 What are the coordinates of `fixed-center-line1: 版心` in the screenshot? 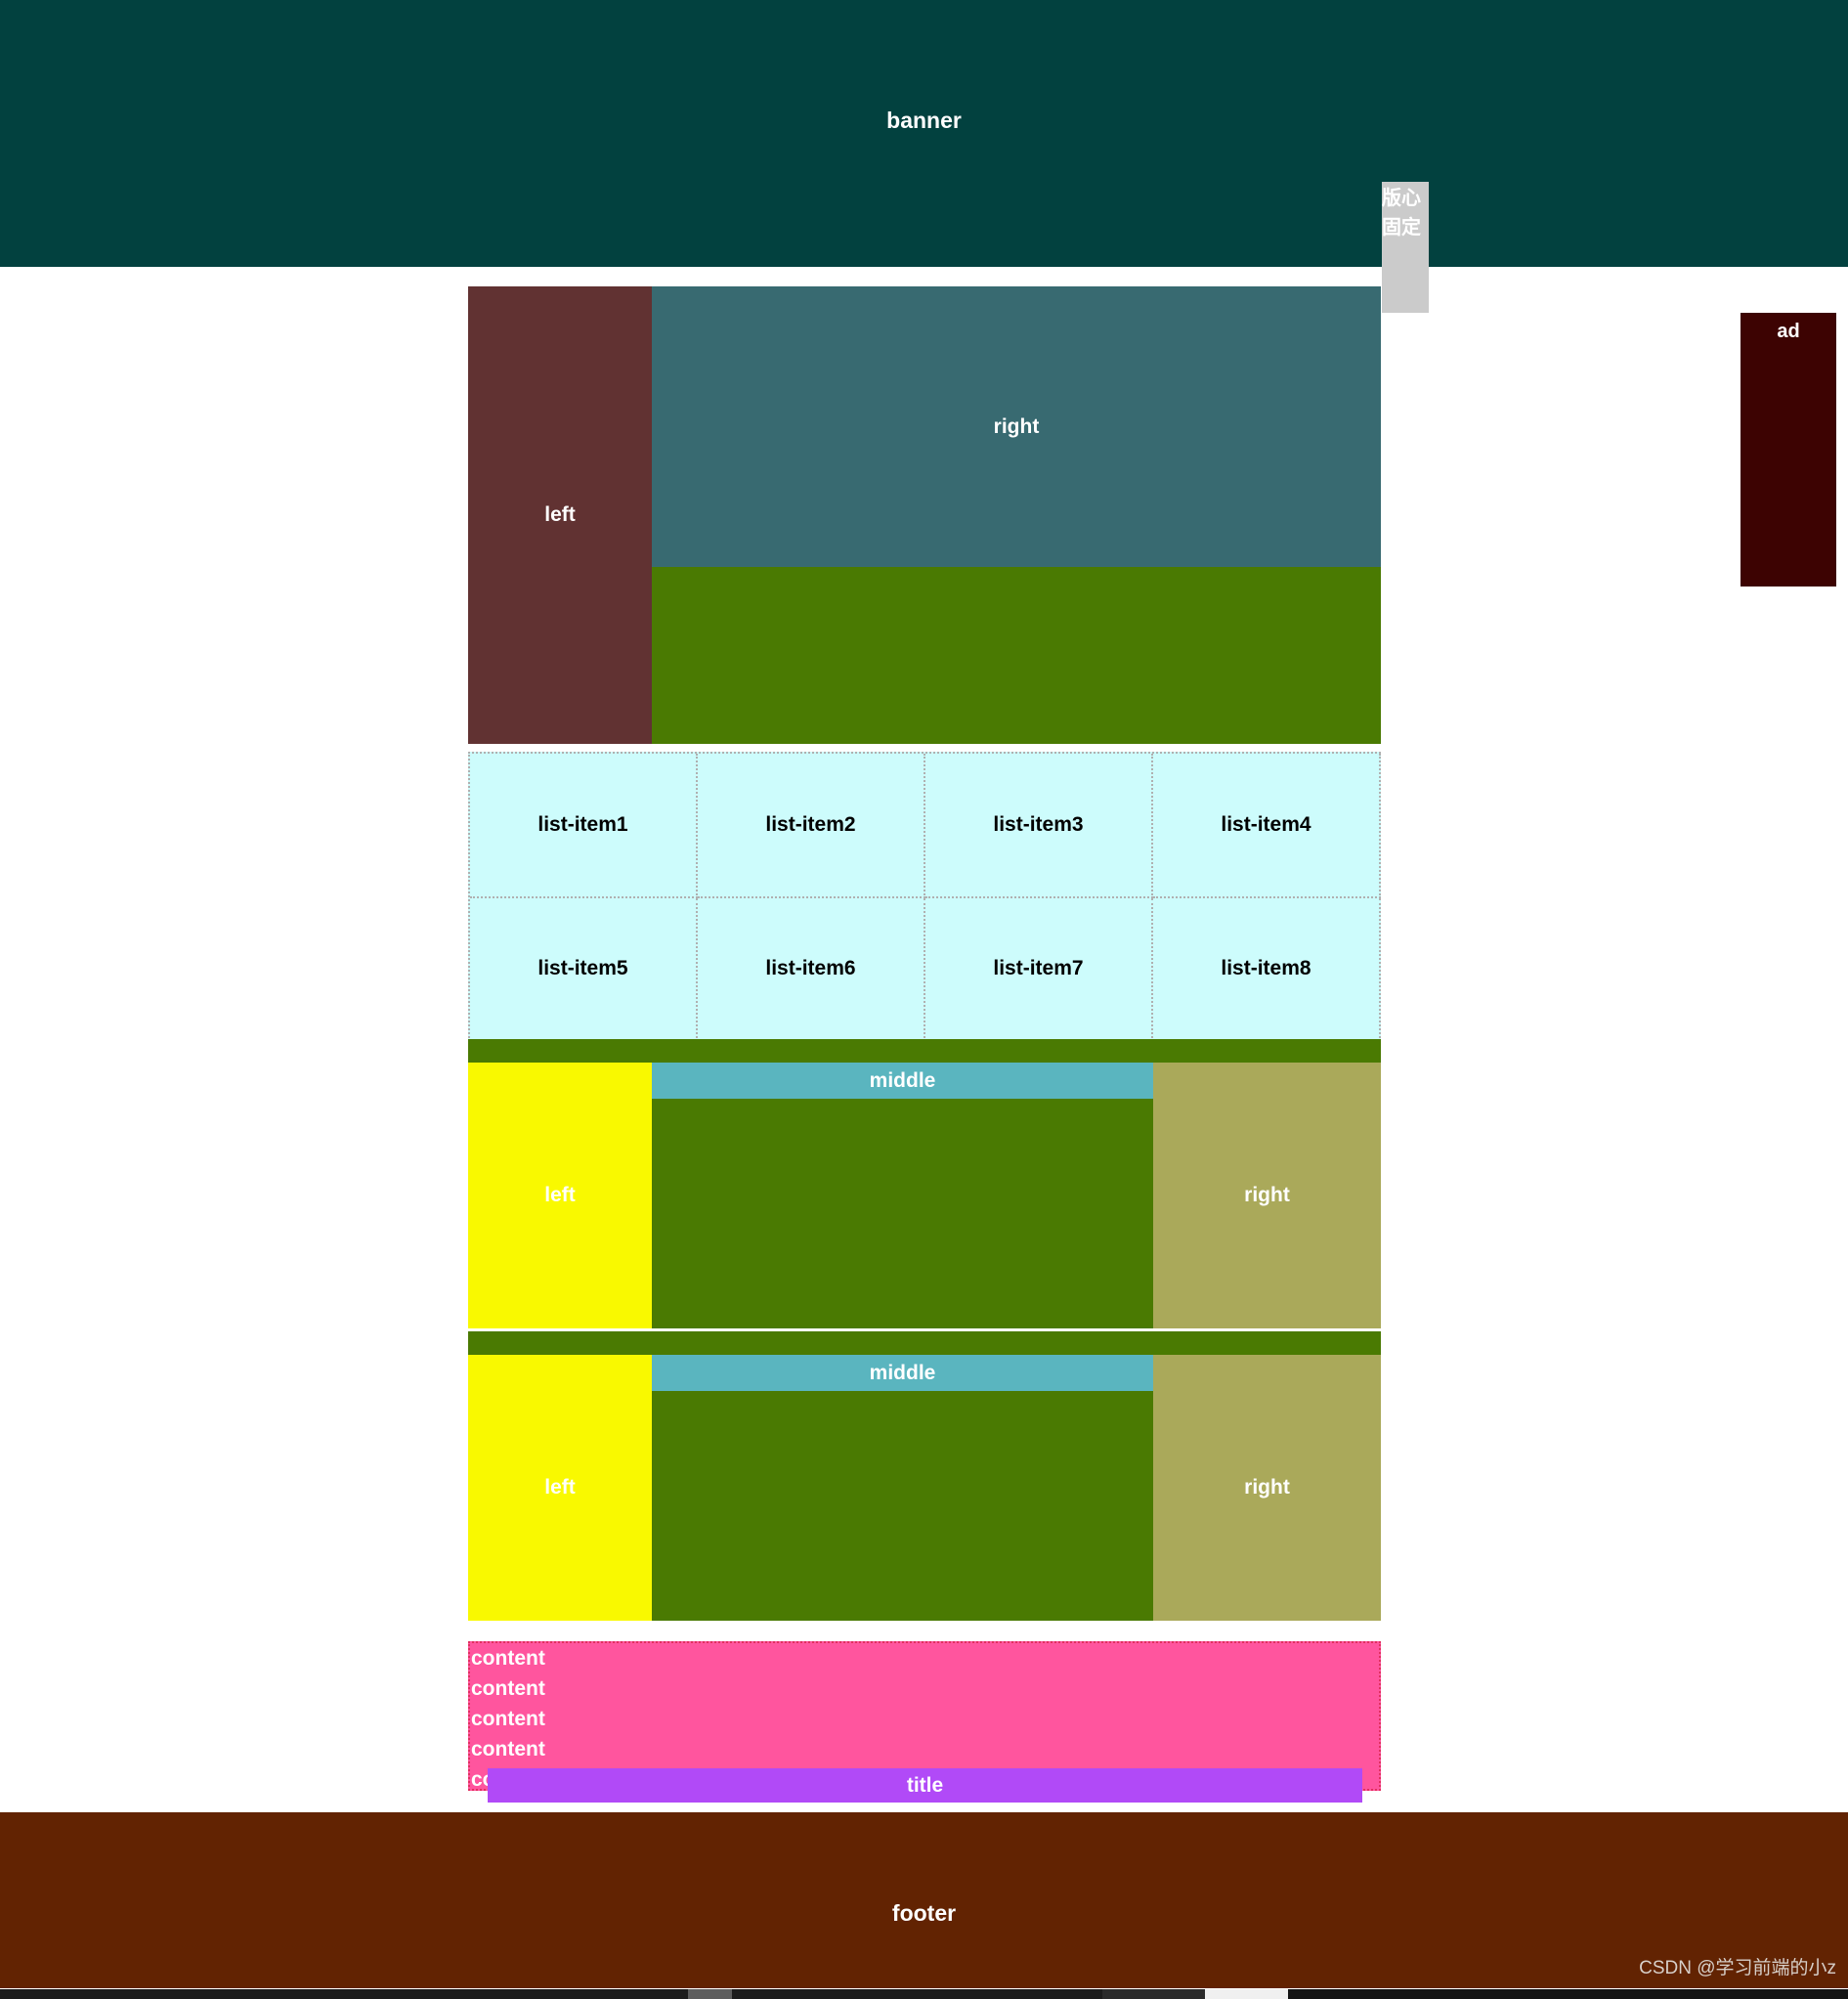 It's located at (1402, 198).